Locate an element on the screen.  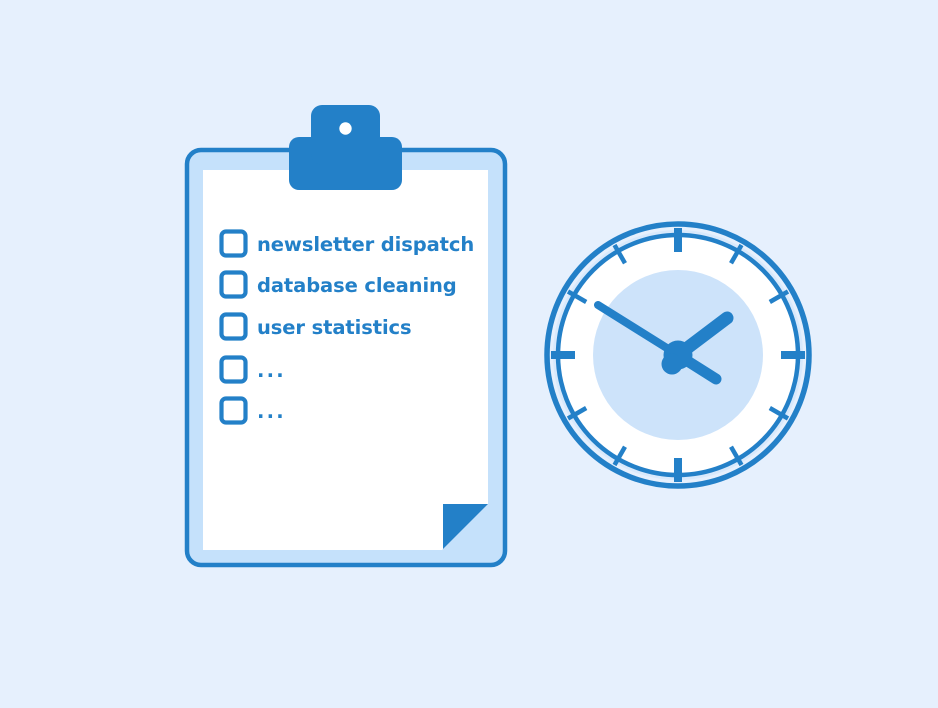
checkbox-database-cleaning is located at coordinates (233, 284).